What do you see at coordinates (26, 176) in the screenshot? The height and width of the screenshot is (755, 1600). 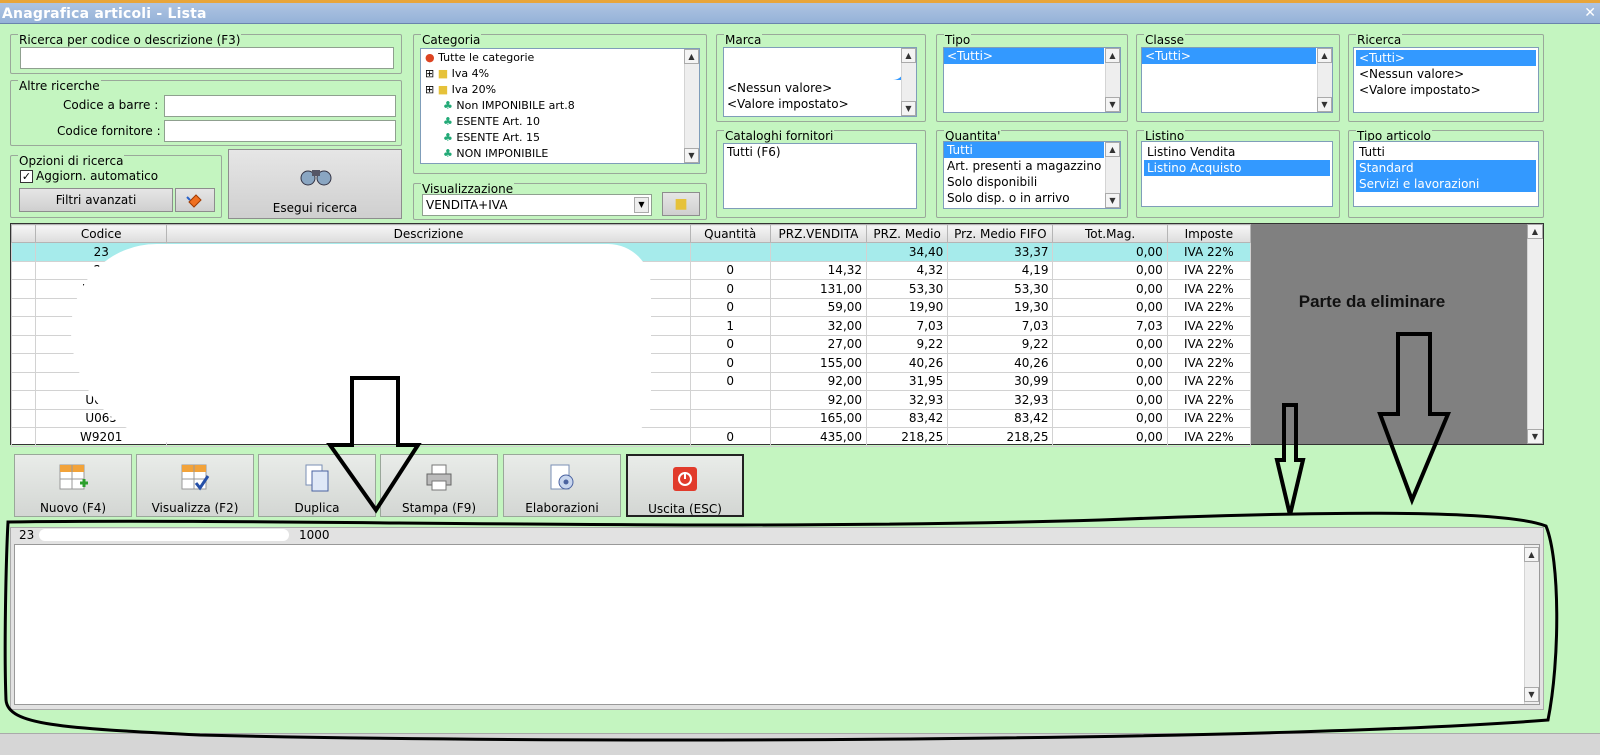 I see `auto-update-checkbox: ✓` at bounding box center [26, 176].